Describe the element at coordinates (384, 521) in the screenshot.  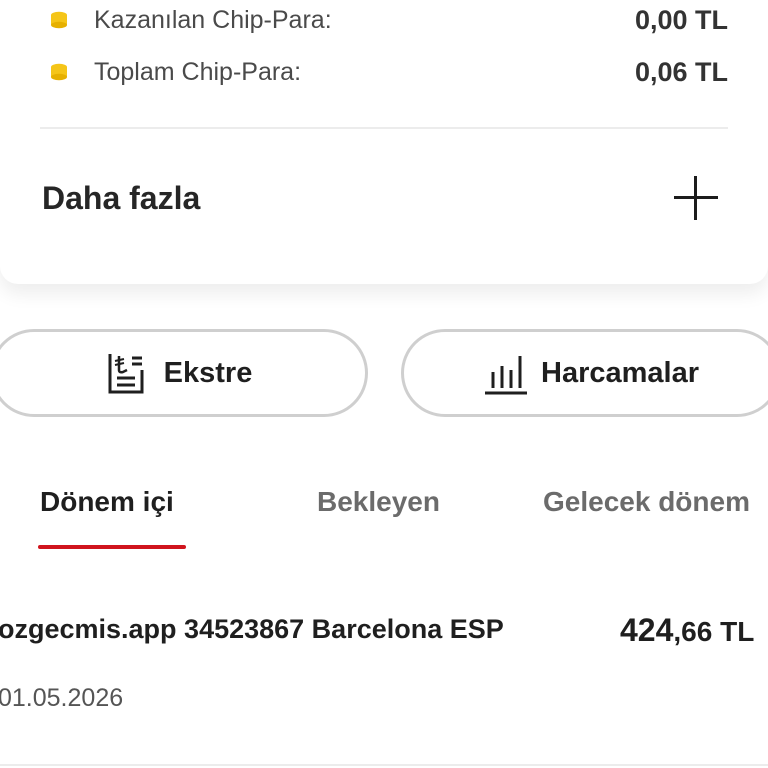
I see `period-tabs: Dönem içi Bekleyen Gelecek dönem` at that location.